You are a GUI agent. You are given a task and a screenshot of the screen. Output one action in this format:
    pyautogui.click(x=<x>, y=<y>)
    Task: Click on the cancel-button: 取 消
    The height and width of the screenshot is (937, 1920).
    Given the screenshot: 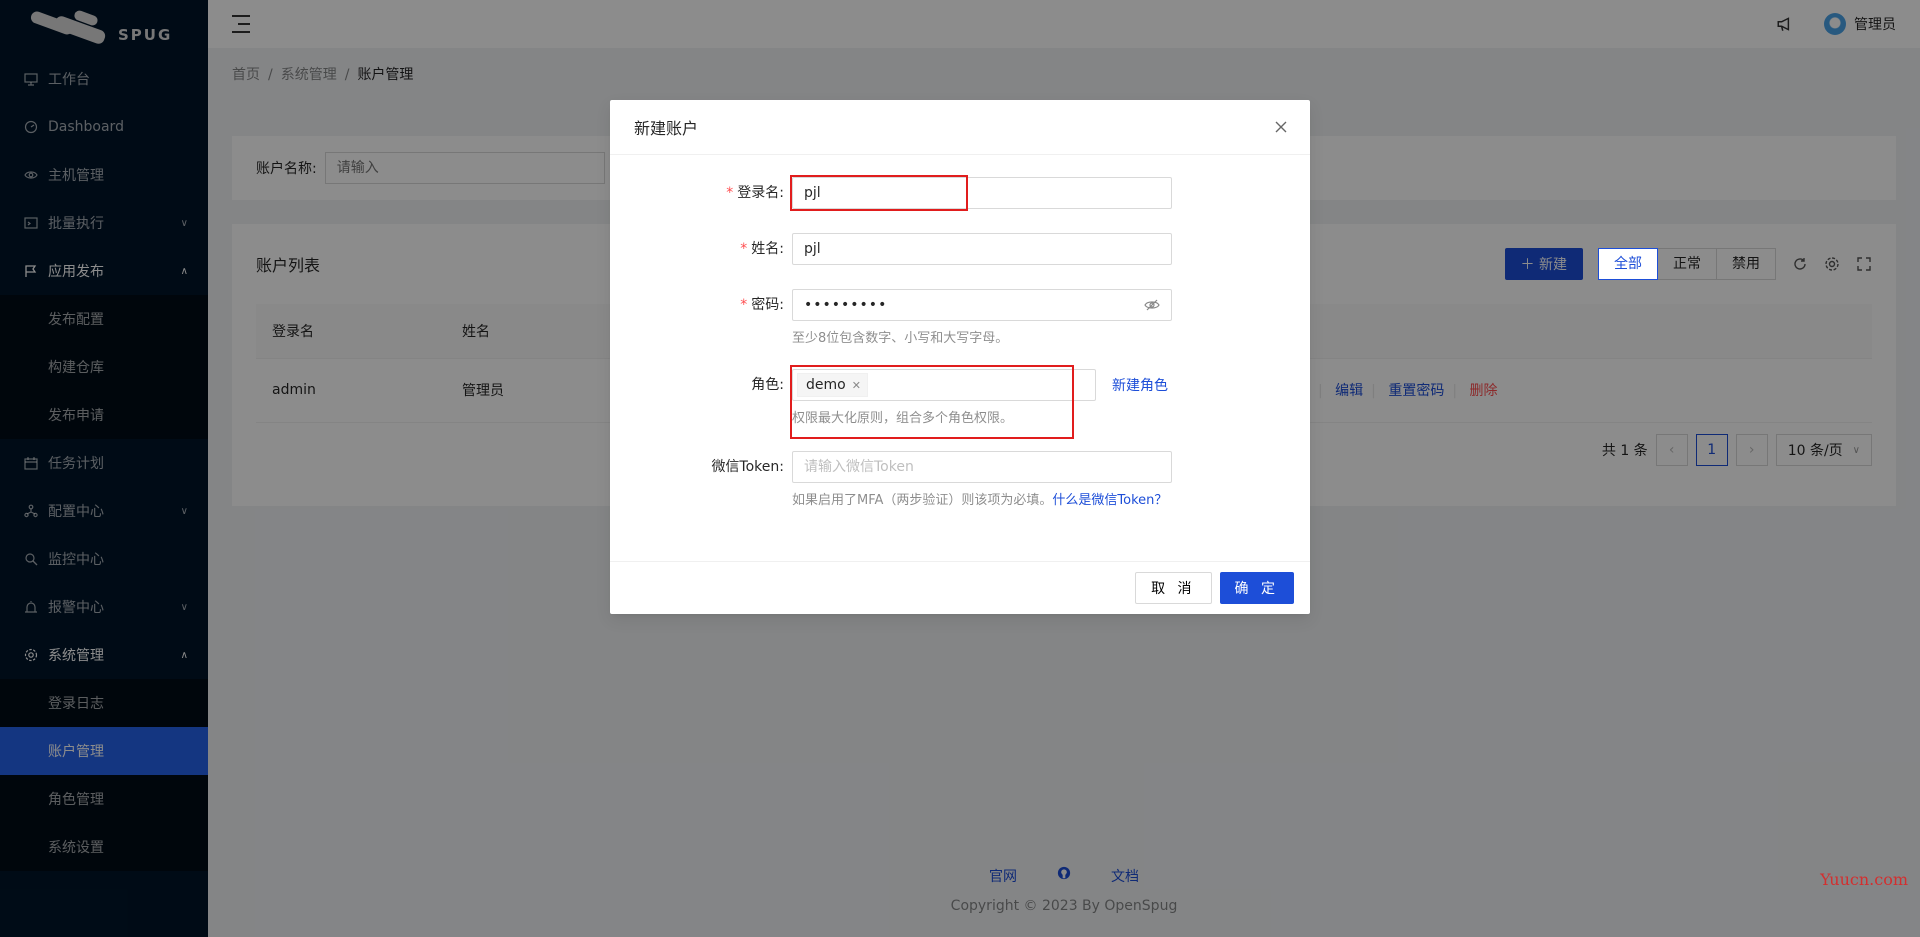 What is the action you would take?
    pyautogui.click(x=1173, y=588)
    